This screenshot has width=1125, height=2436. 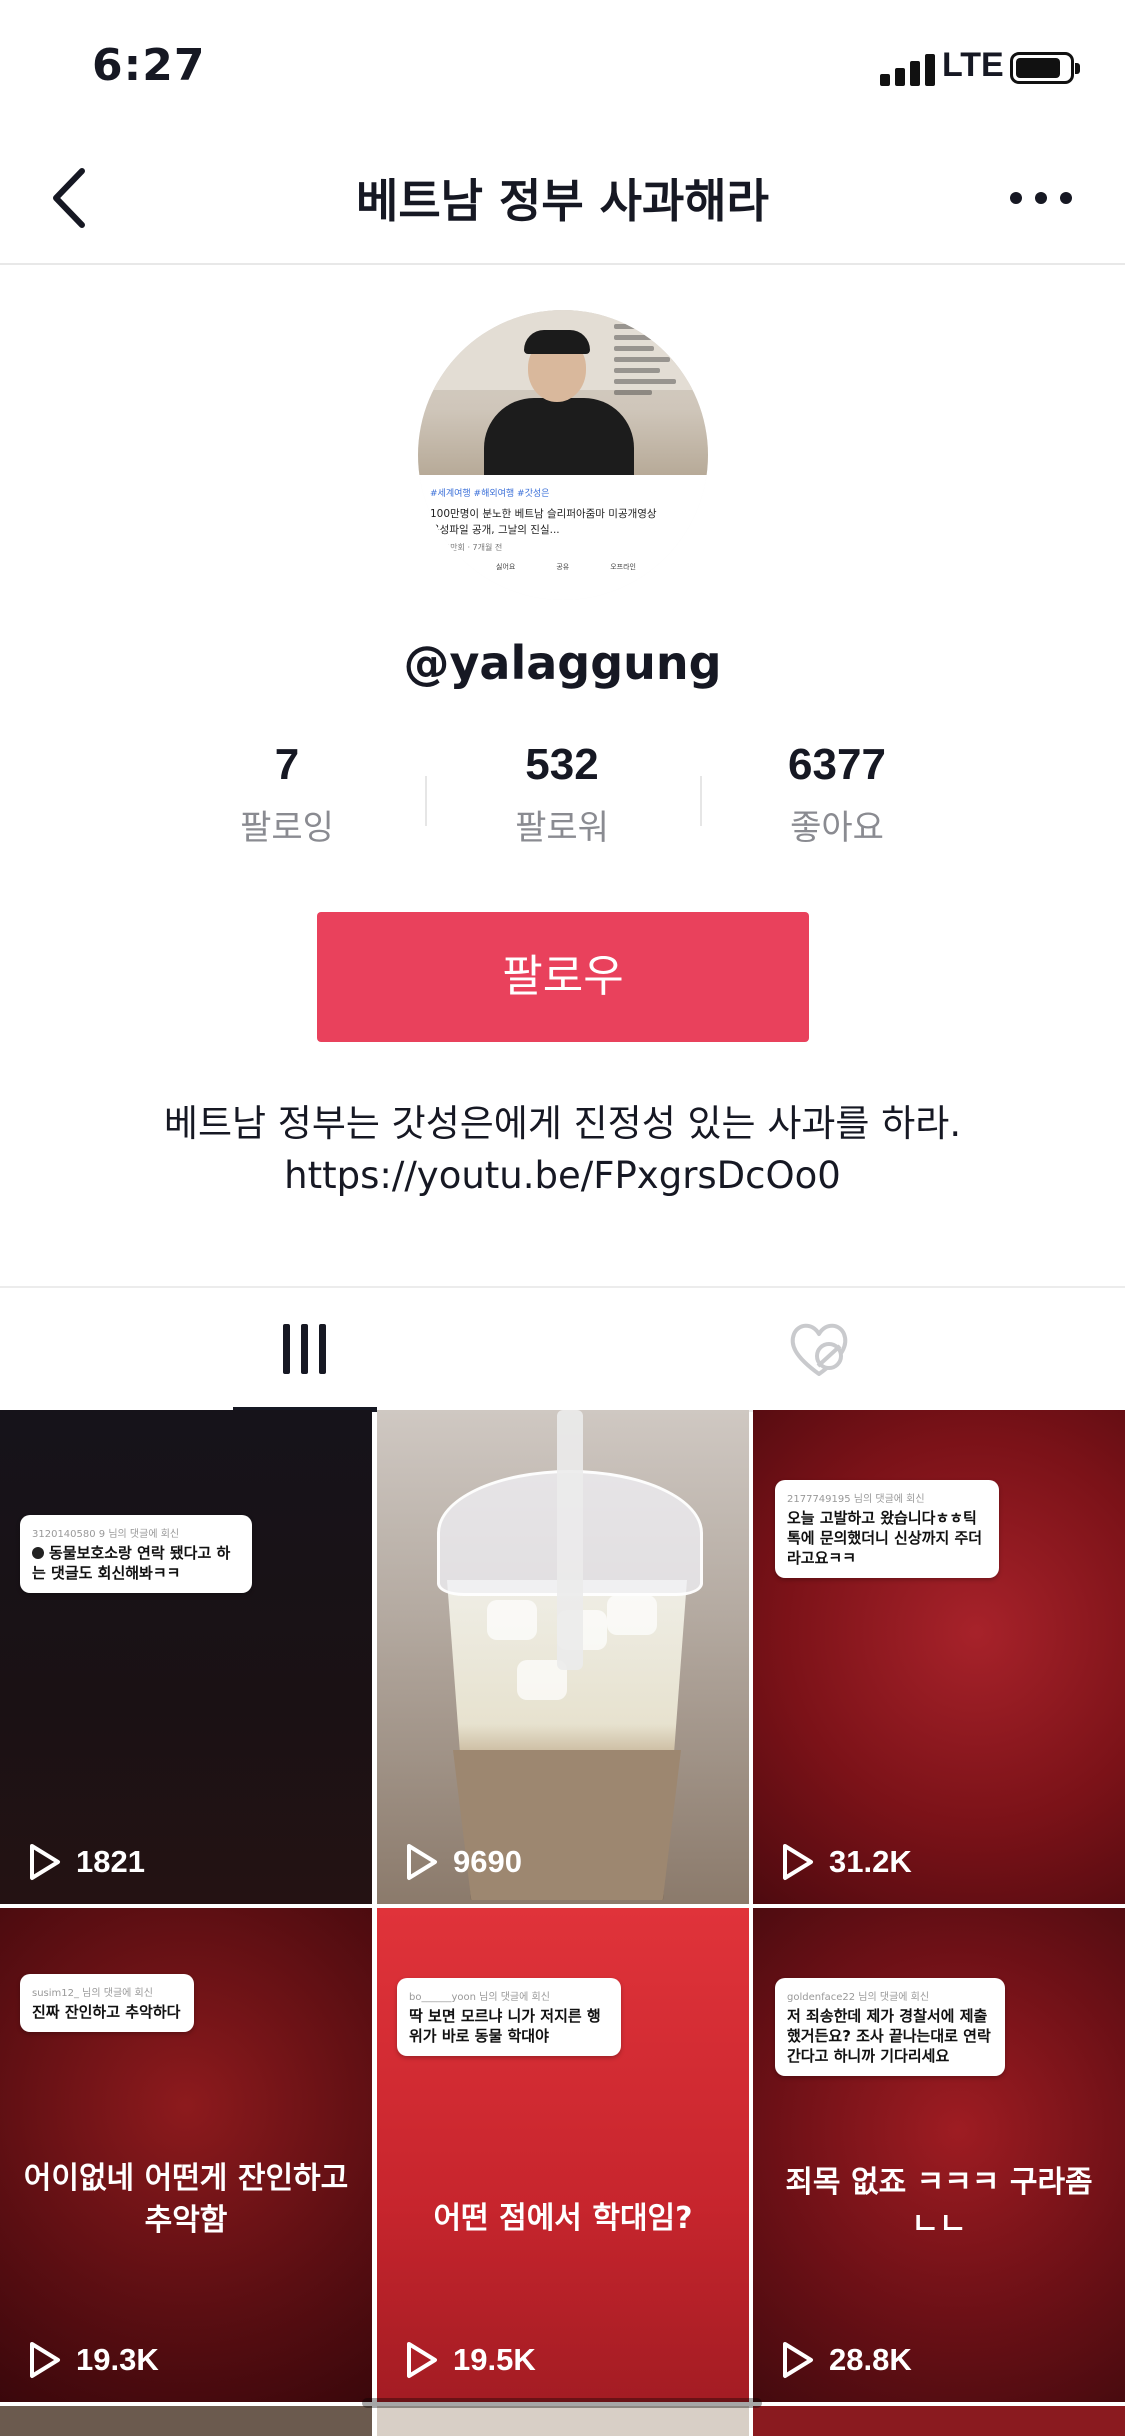 What do you see at coordinates (470, 2360) in the screenshot?
I see `view-count: 19.5K` at bounding box center [470, 2360].